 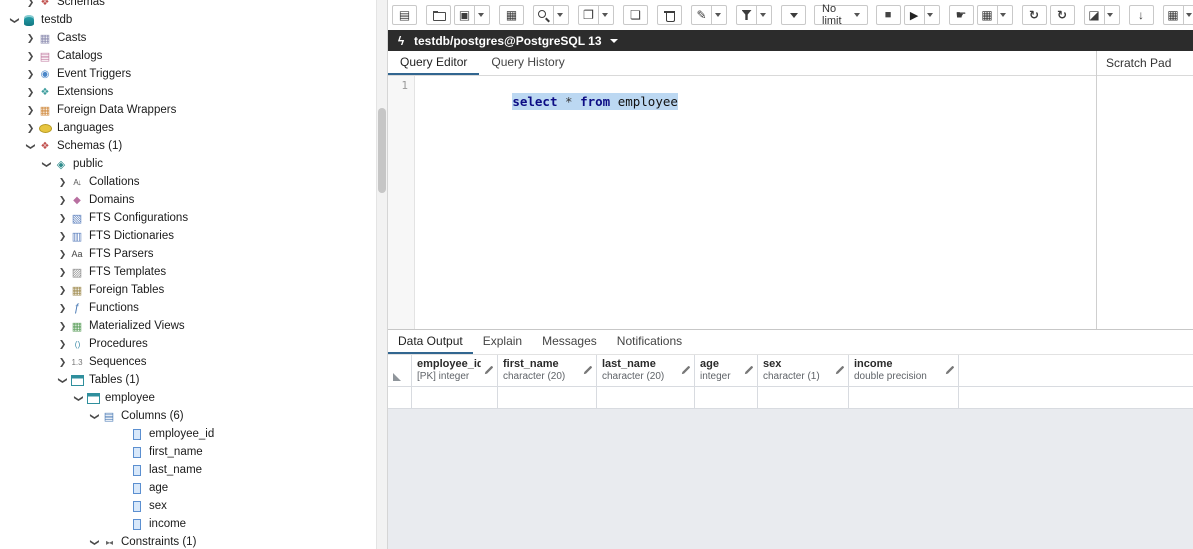 I want to click on output-tab: Messages, so click(x=569, y=342).